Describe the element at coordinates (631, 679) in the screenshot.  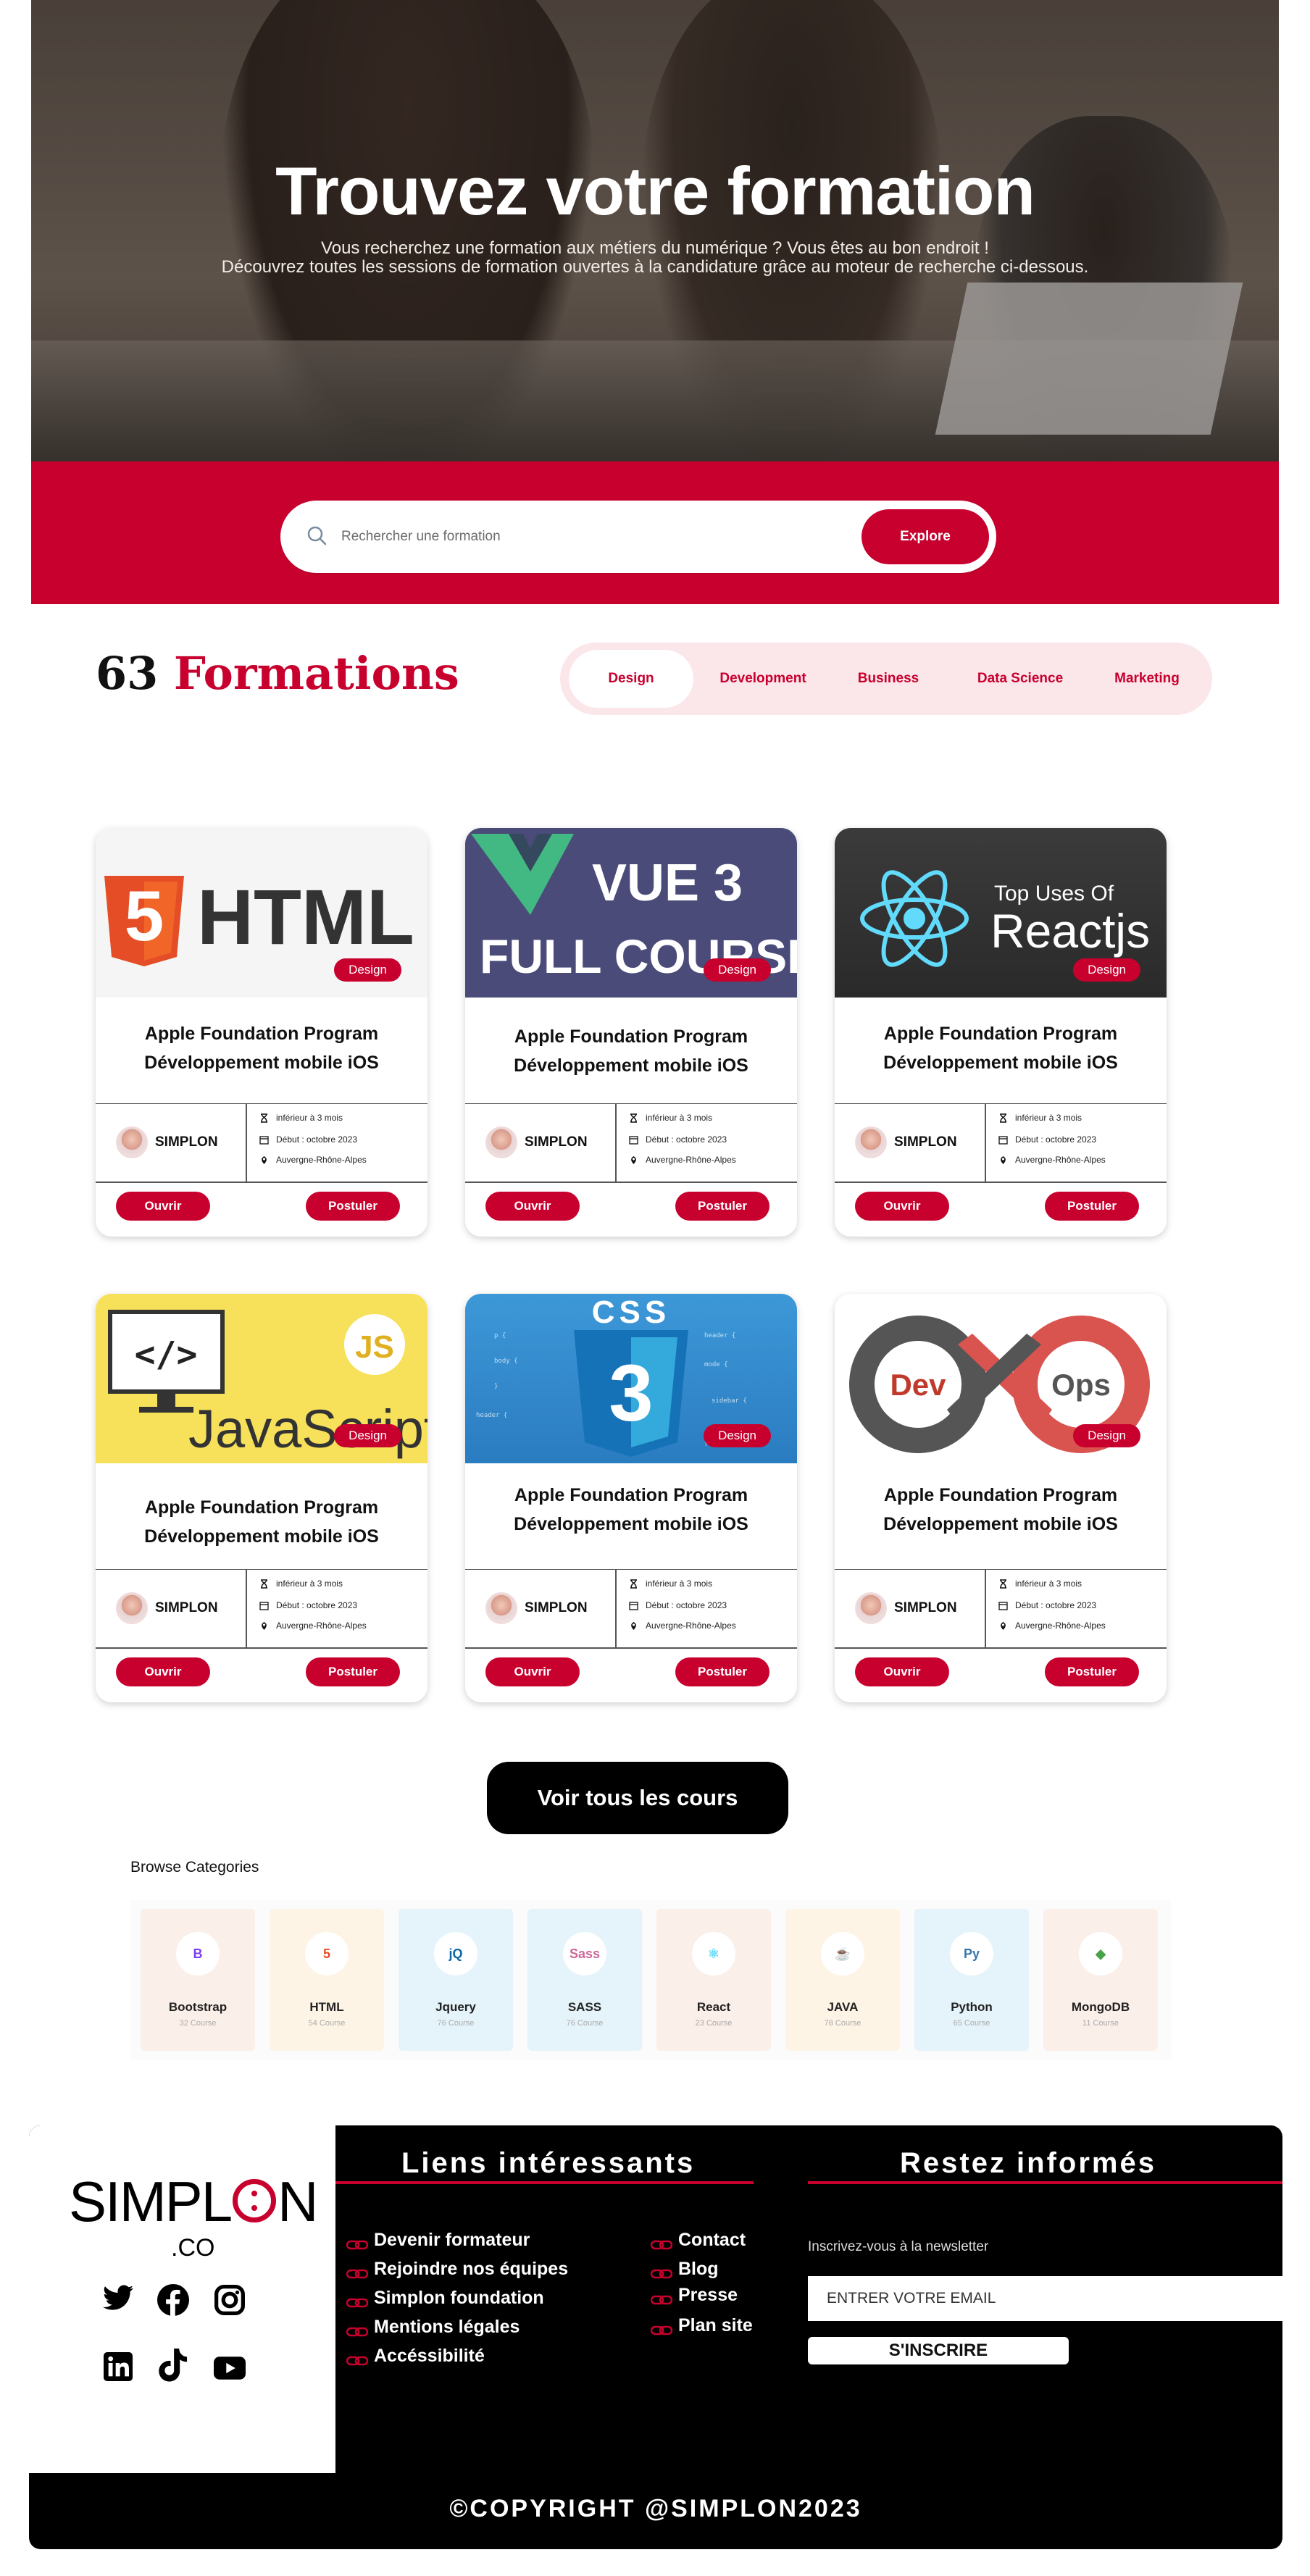
I see `tab-design: Design` at that location.